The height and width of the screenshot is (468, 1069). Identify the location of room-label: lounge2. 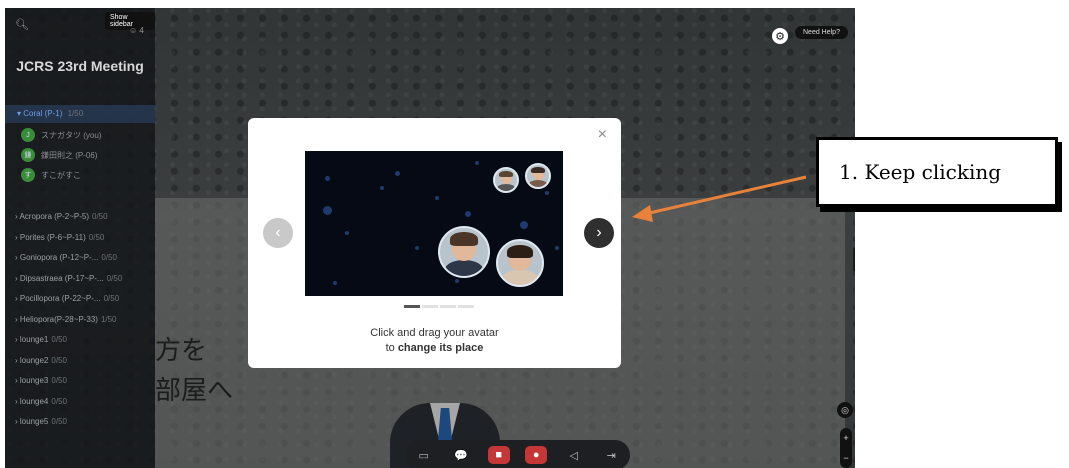
(34, 360).